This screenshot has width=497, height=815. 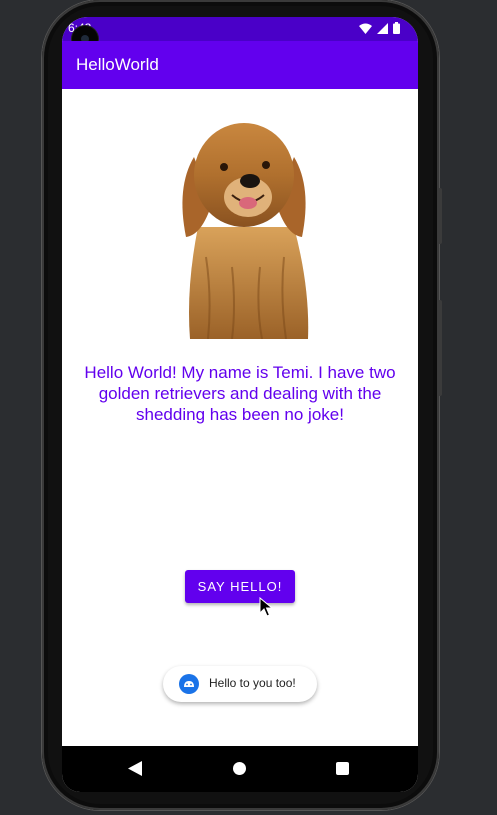 I want to click on signal-icon, so click(x=382, y=28).